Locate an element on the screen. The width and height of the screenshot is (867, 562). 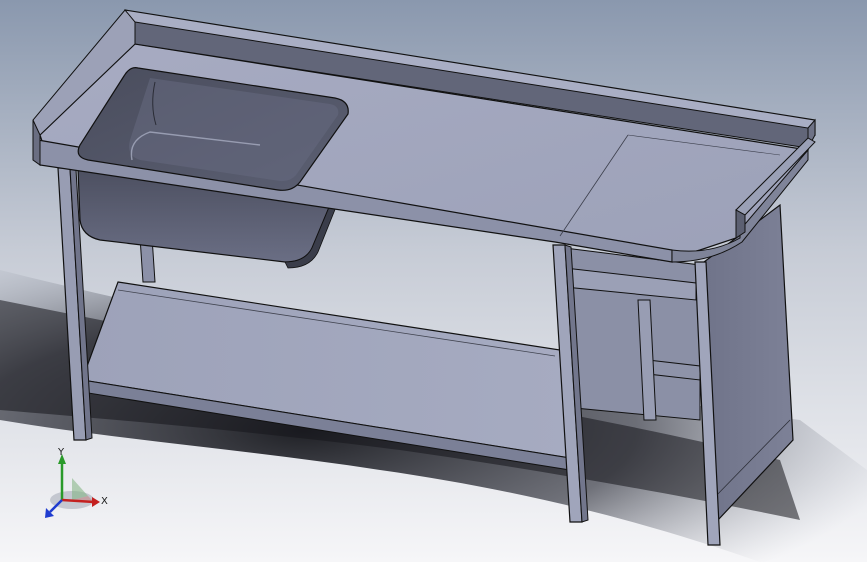
x-axis-label: X is located at coordinates (104, 501).